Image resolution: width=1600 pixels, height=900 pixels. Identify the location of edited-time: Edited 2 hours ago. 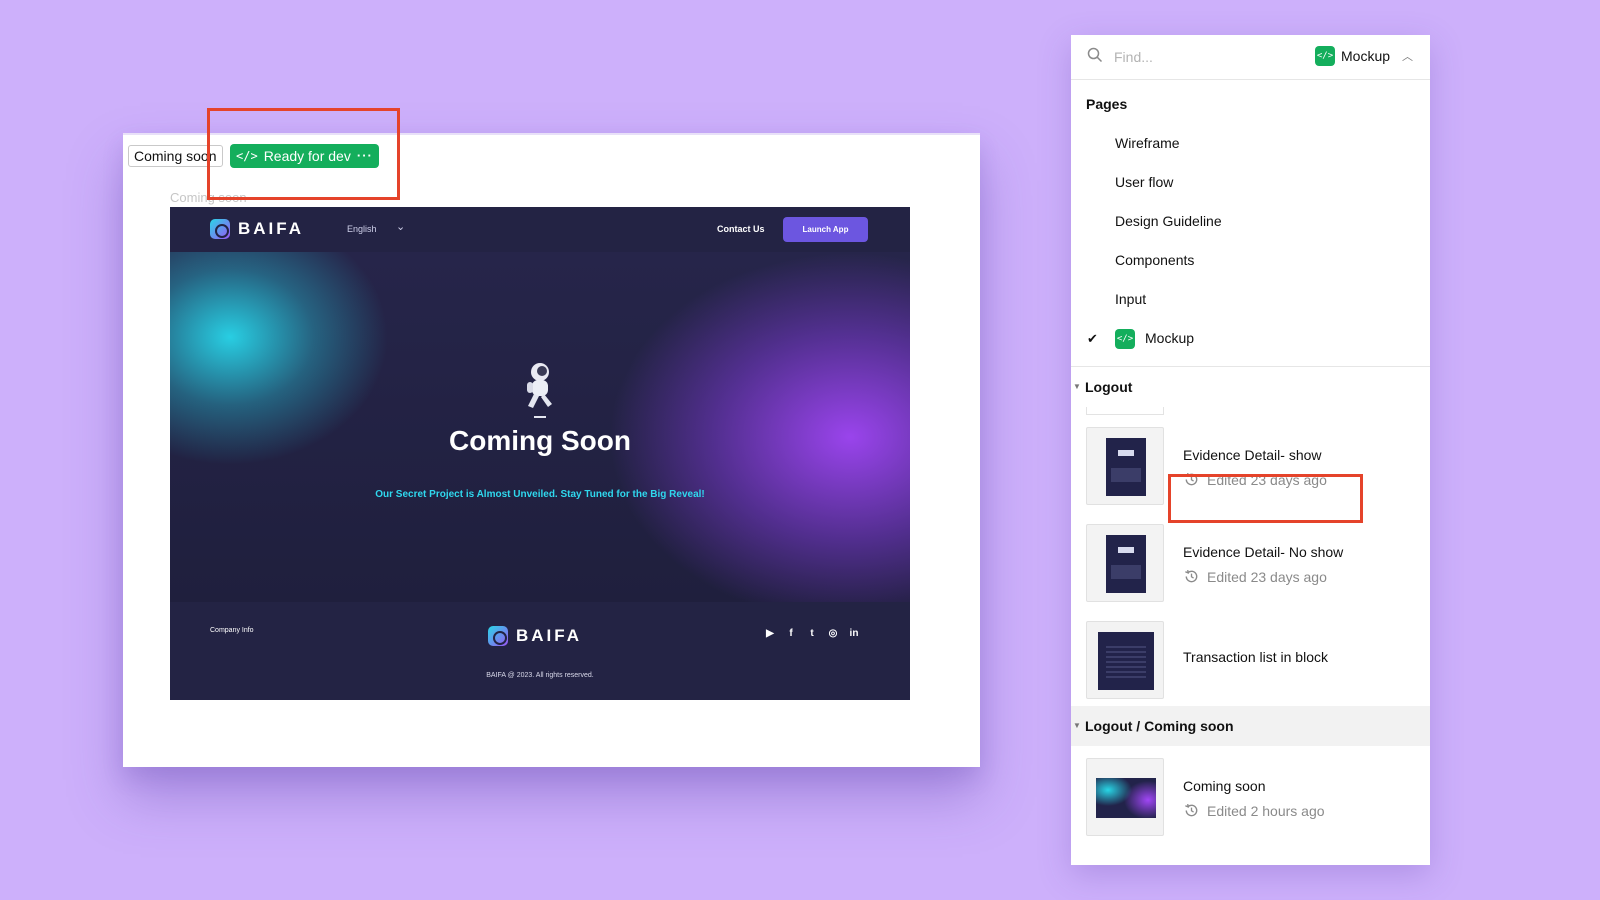
(1266, 810).